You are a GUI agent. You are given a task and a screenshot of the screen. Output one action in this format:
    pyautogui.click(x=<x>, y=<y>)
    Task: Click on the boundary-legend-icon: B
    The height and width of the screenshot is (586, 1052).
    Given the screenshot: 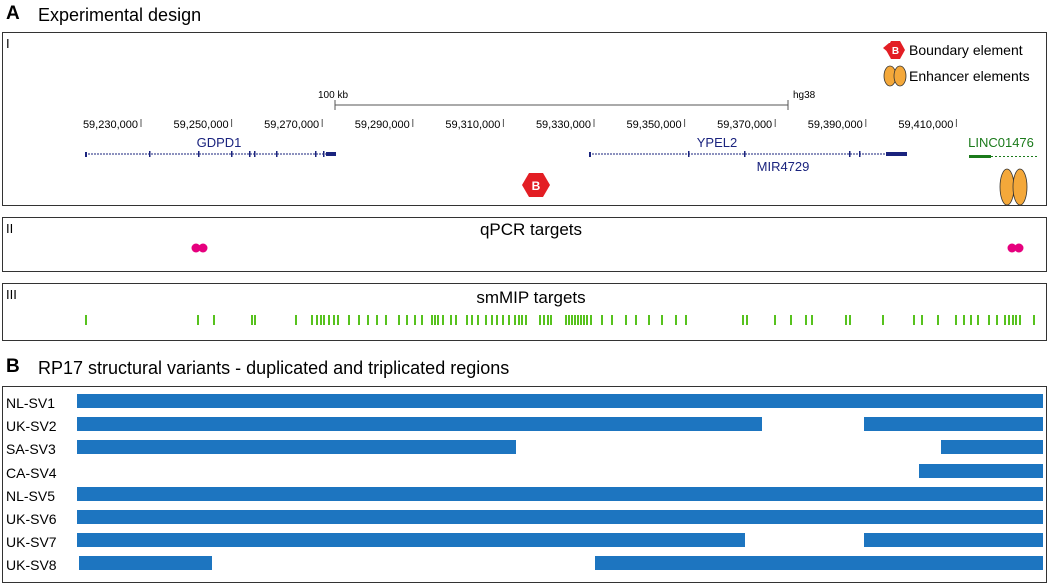 What is the action you would take?
    pyautogui.click(x=894, y=50)
    